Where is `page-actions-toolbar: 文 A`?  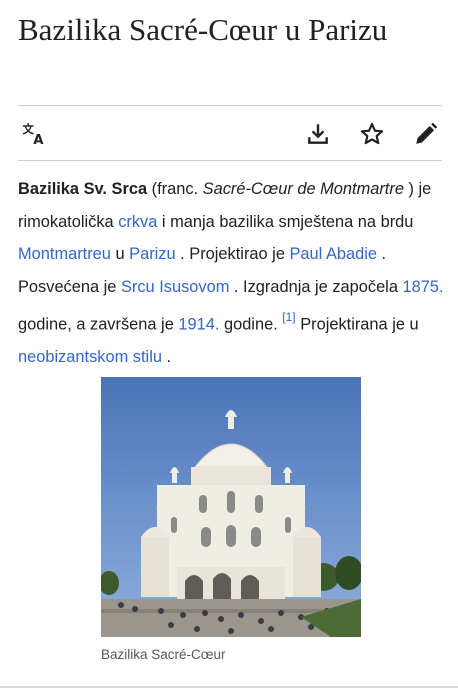 page-actions-toolbar: 文 A is located at coordinates (230, 134).